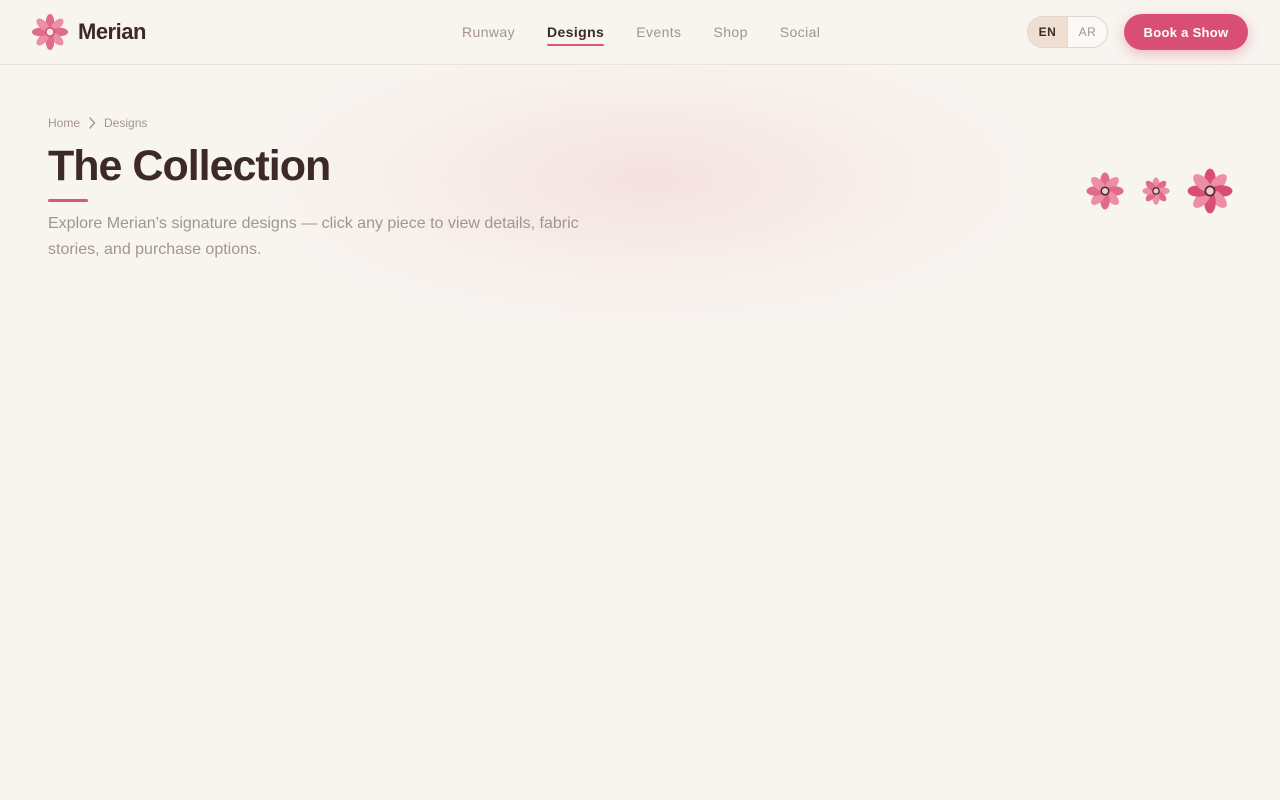 This screenshot has height=800, width=1280. What do you see at coordinates (112, 31) in the screenshot?
I see `brand-name: Merian` at bounding box center [112, 31].